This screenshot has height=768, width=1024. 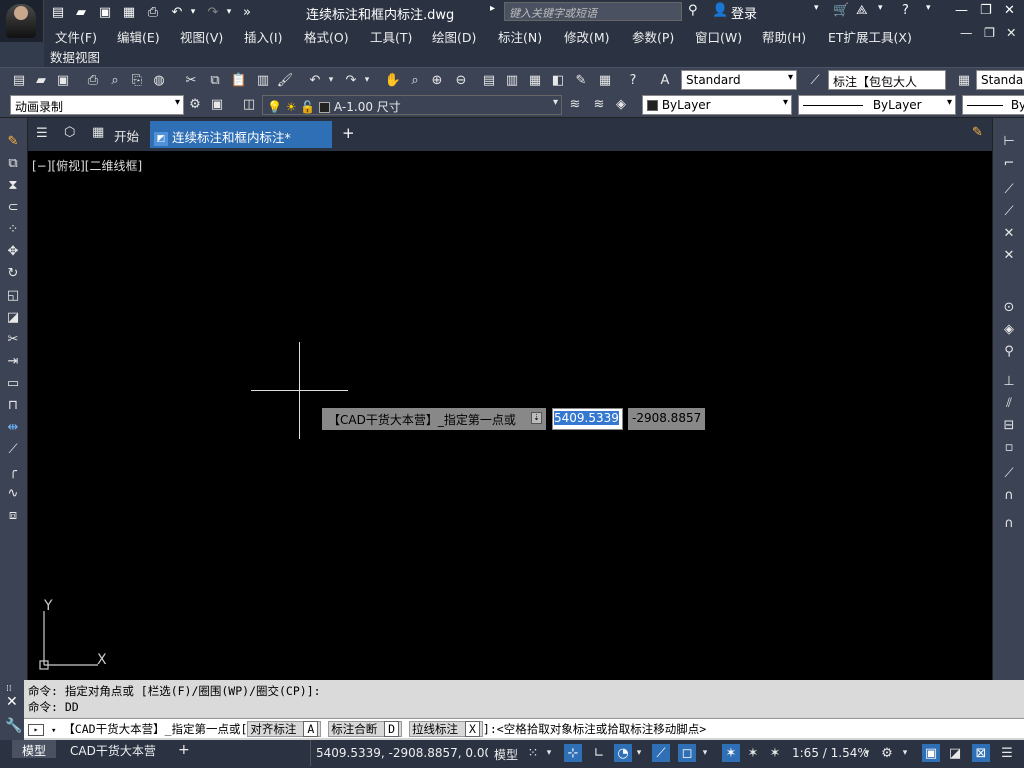 I want to click on redo-icon: ↷, so click(x=351, y=80).